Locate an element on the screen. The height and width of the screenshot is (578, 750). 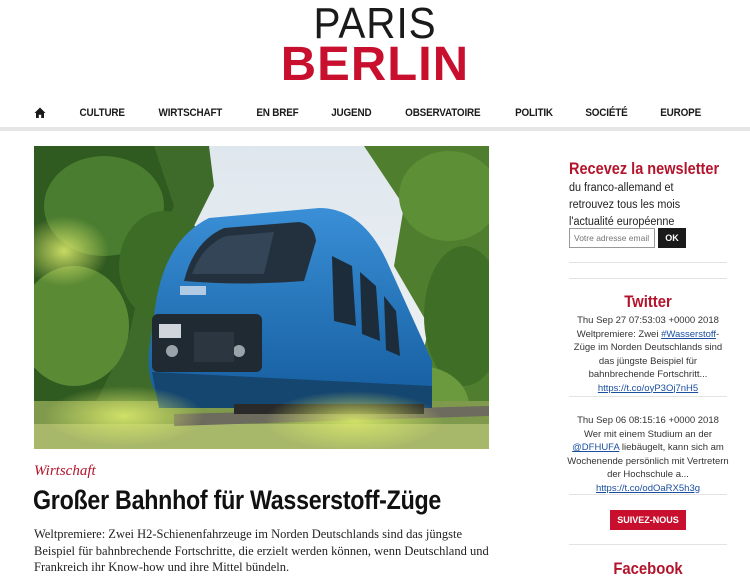
tweet-text: Weltpremiere: Zwei is located at coordinates (619, 334).